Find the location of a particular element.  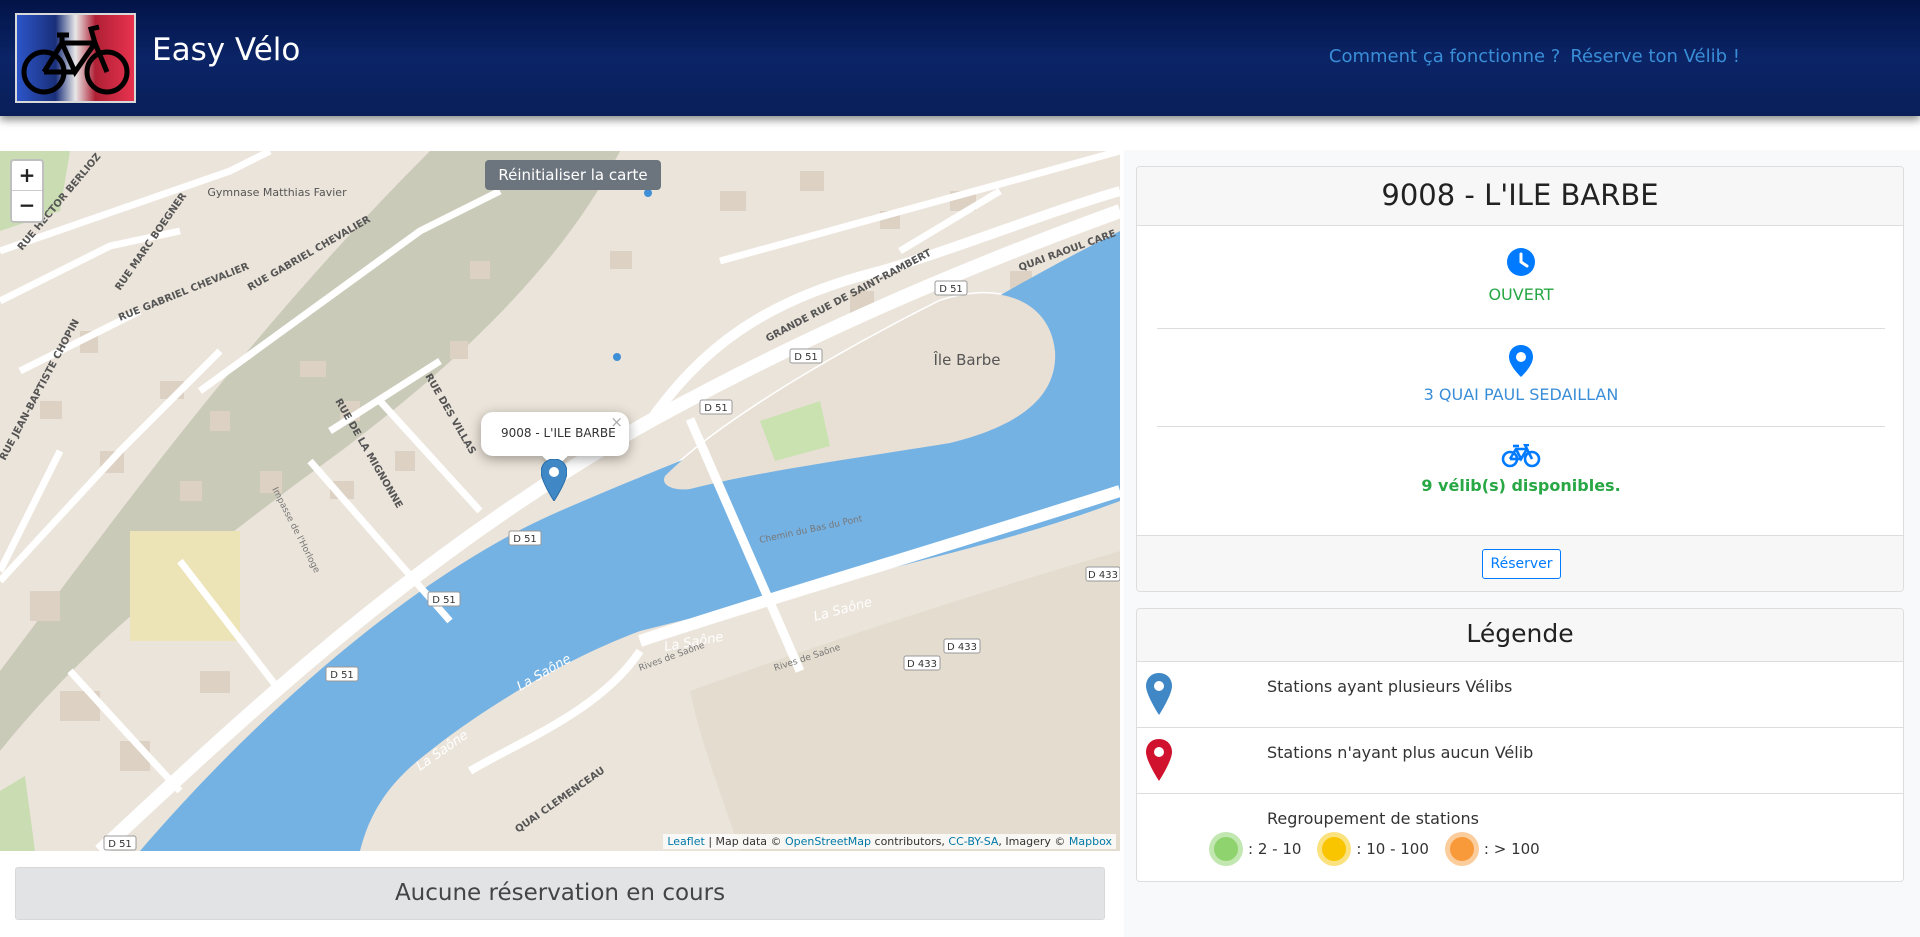

place-label: Île Barbe is located at coordinates (967, 359).